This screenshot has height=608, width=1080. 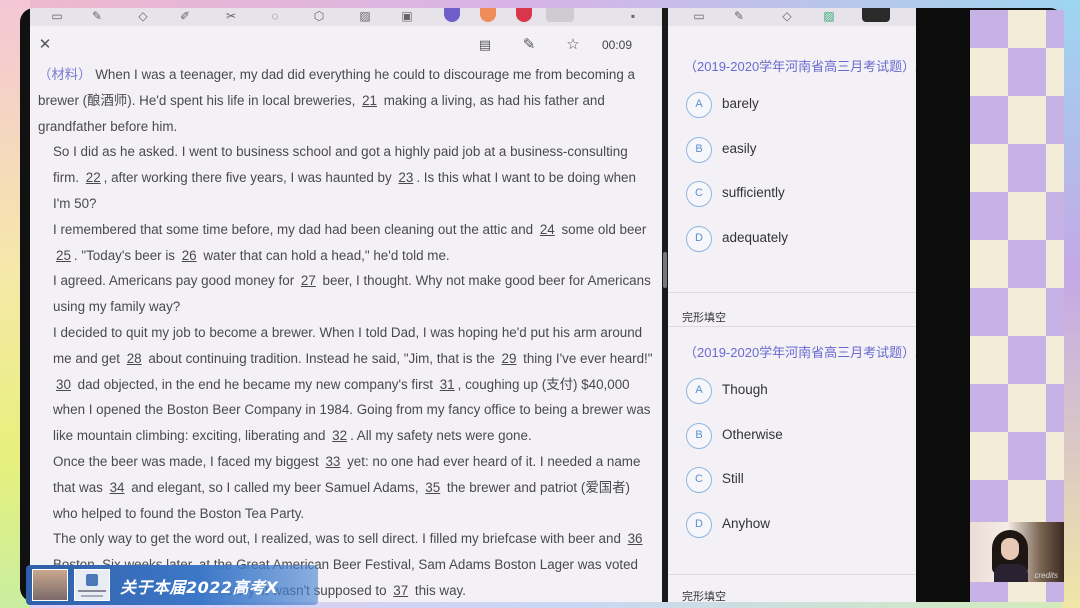 I want to click on blank-32: 32, so click(x=339, y=435).